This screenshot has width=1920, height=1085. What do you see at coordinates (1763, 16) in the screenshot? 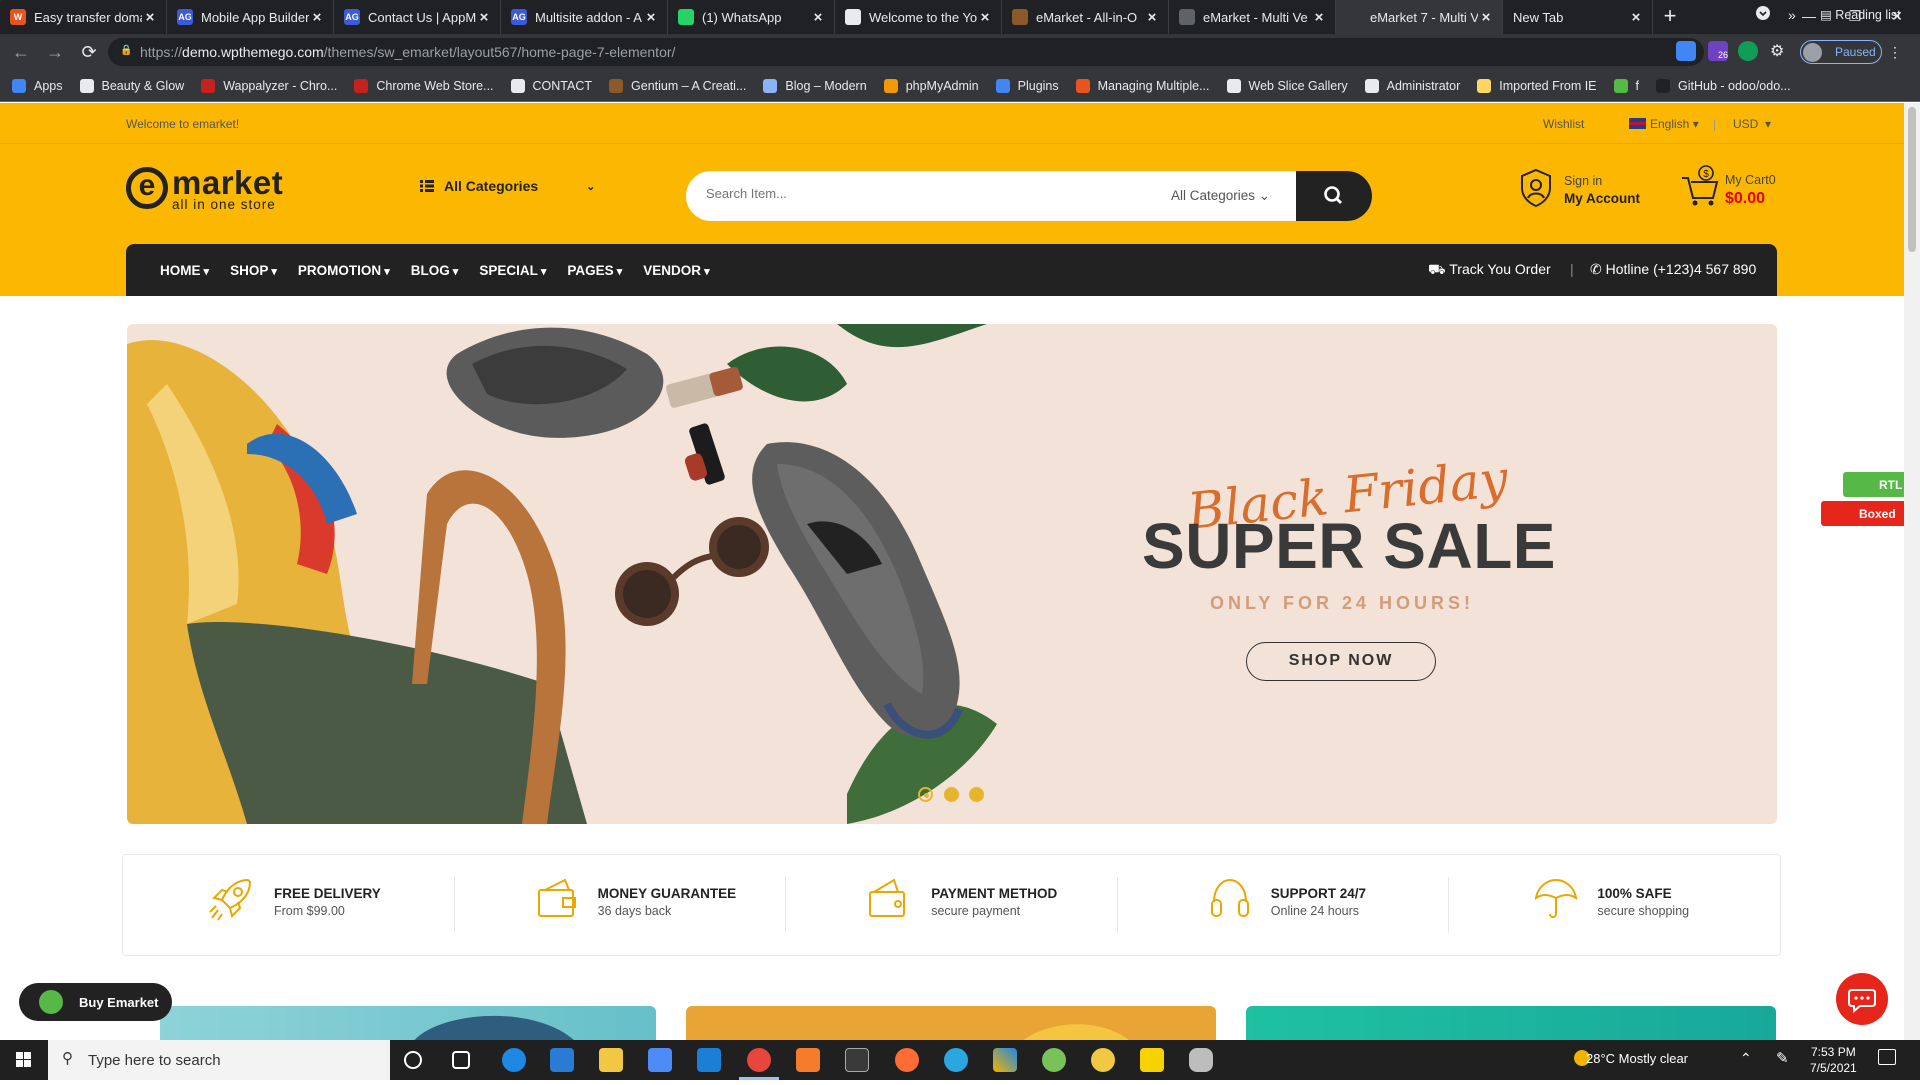
I see `browser-profile-menu-icon` at bounding box center [1763, 16].